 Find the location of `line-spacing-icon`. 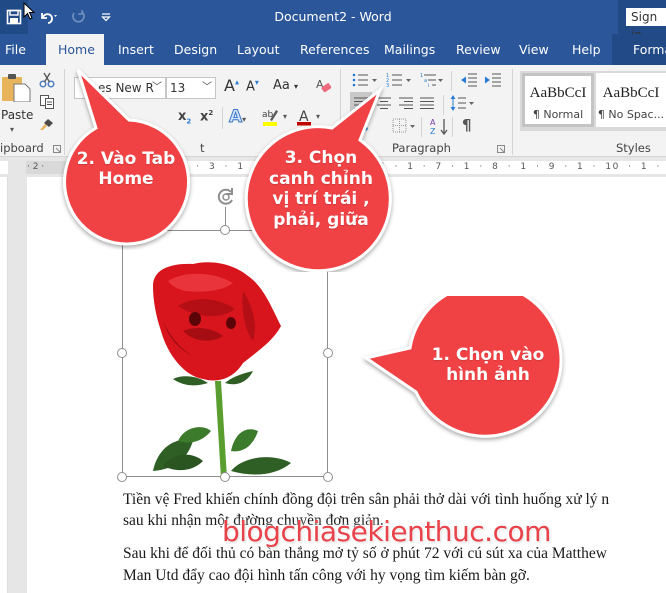

line-spacing-icon is located at coordinates (463, 103).